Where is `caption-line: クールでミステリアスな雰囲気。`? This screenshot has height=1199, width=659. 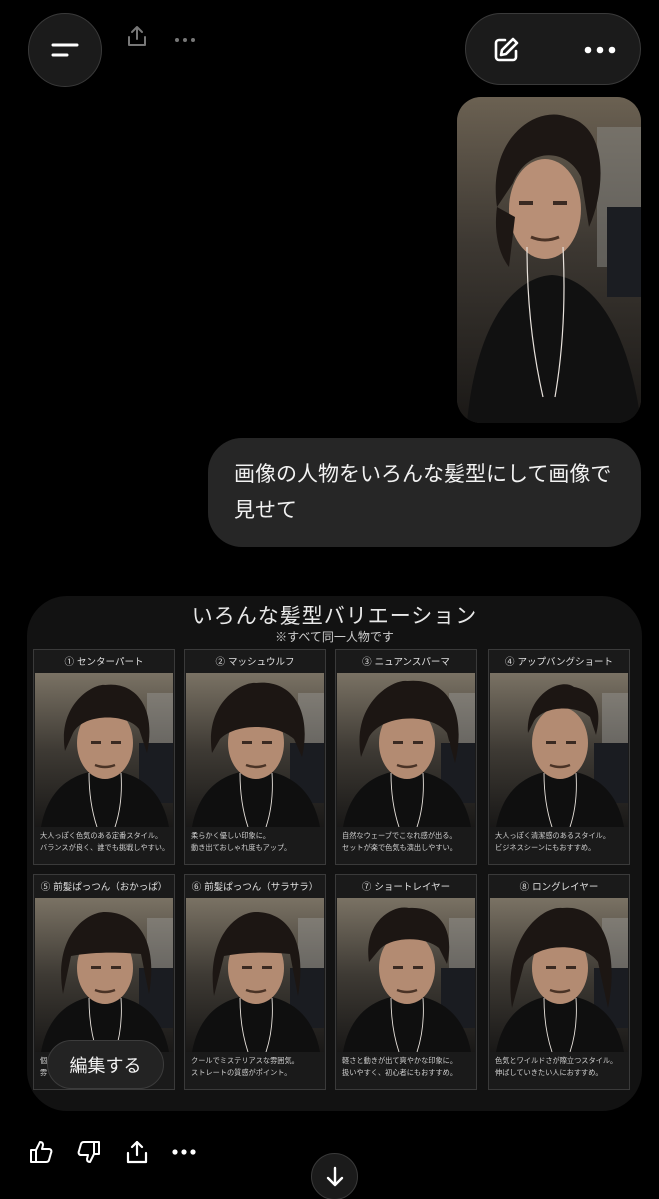 caption-line: クールでミステリアスな雰囲気。 is located at coordinates (245, 1060).